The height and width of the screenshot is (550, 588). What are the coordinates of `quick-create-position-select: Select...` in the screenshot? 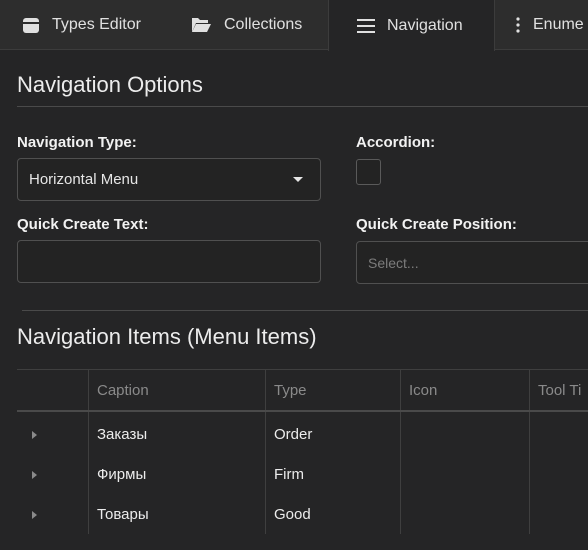 It's located at (472, 262).